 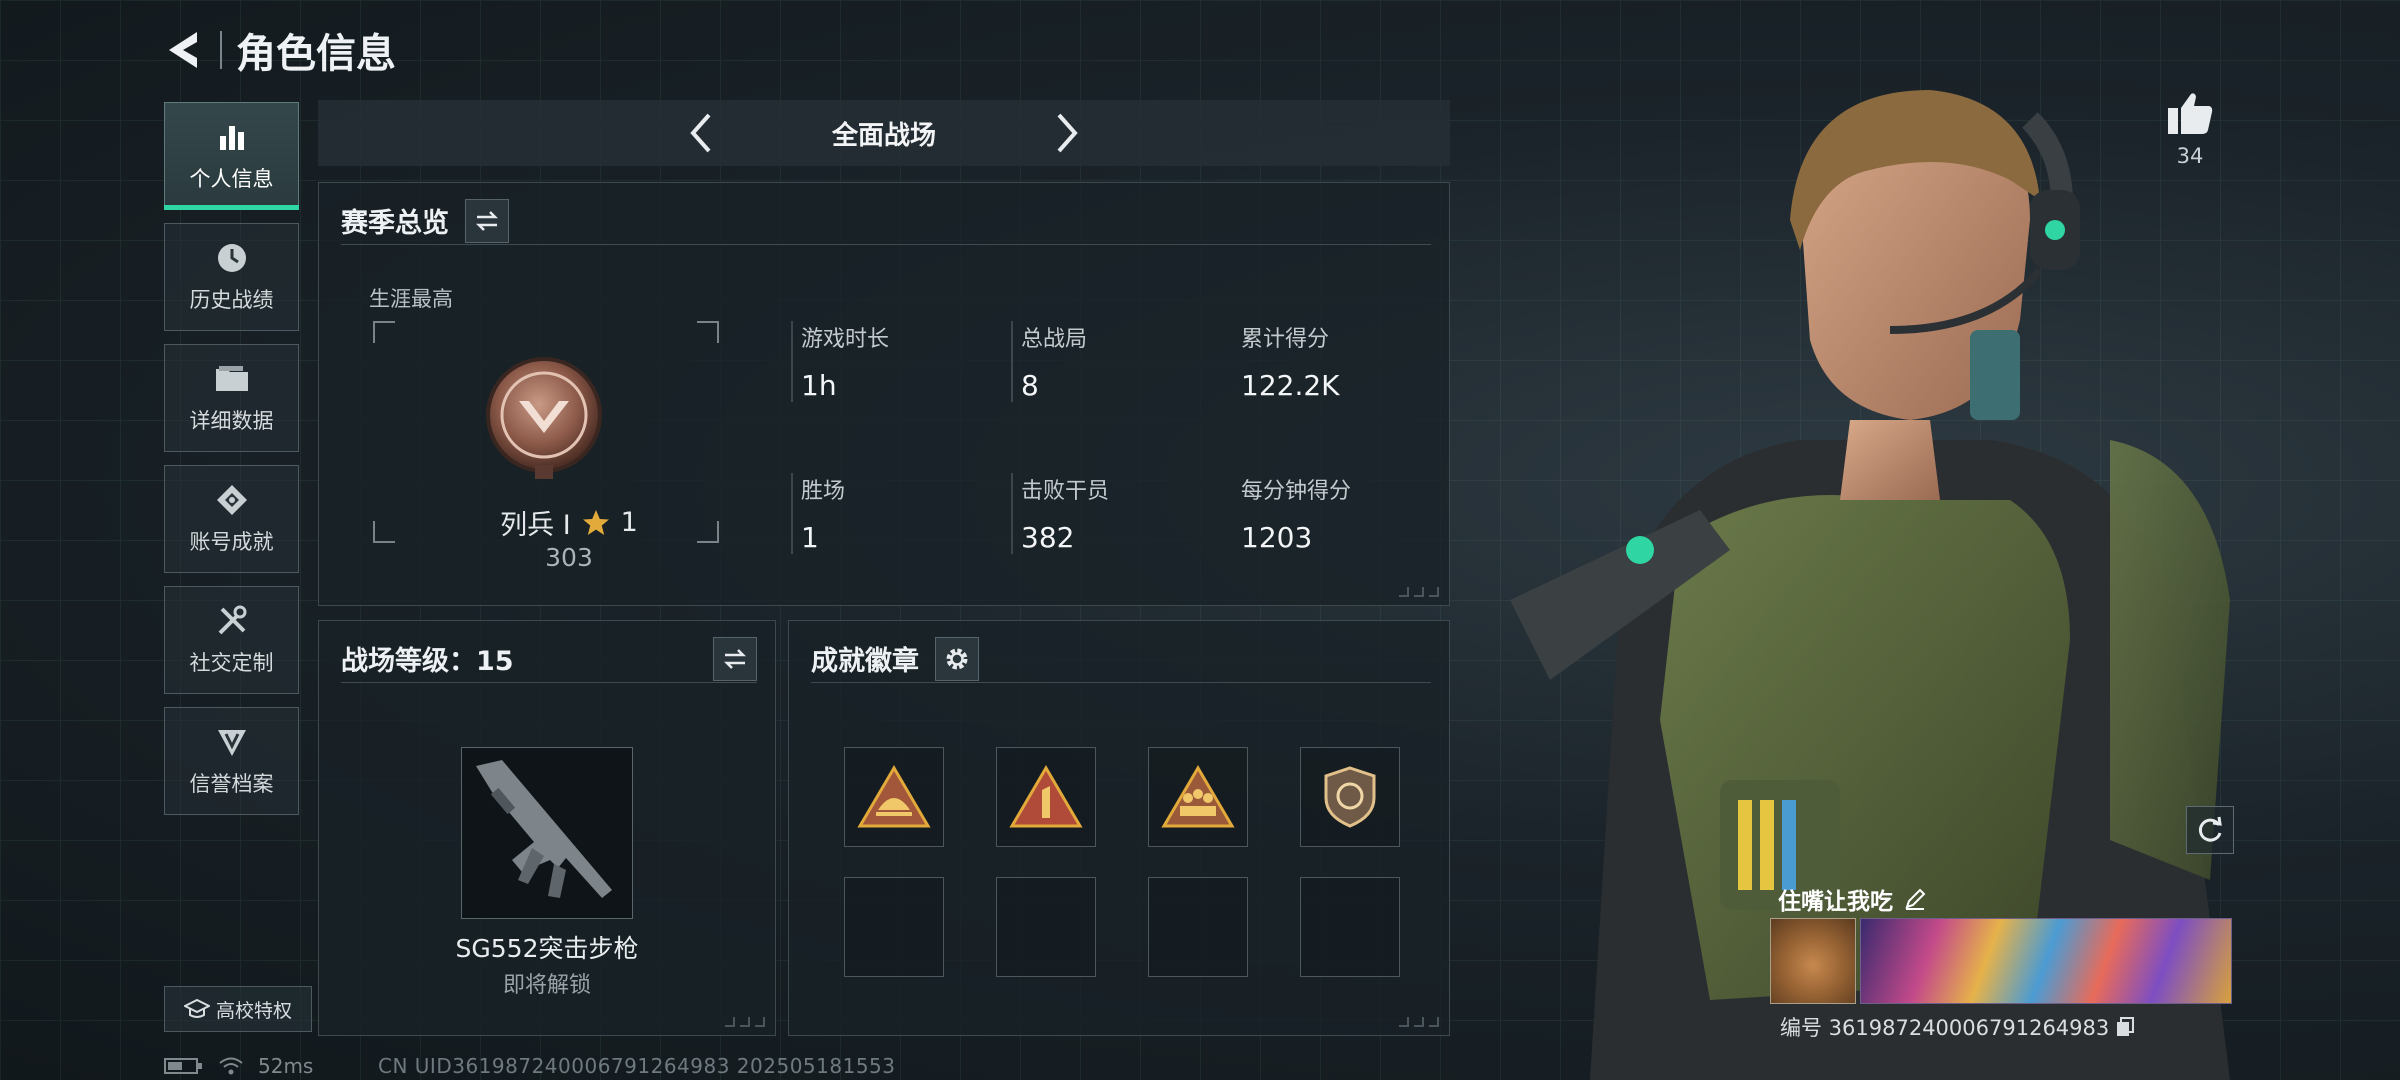 I want to click on stat-value: 1, so click(x=810, y=537).